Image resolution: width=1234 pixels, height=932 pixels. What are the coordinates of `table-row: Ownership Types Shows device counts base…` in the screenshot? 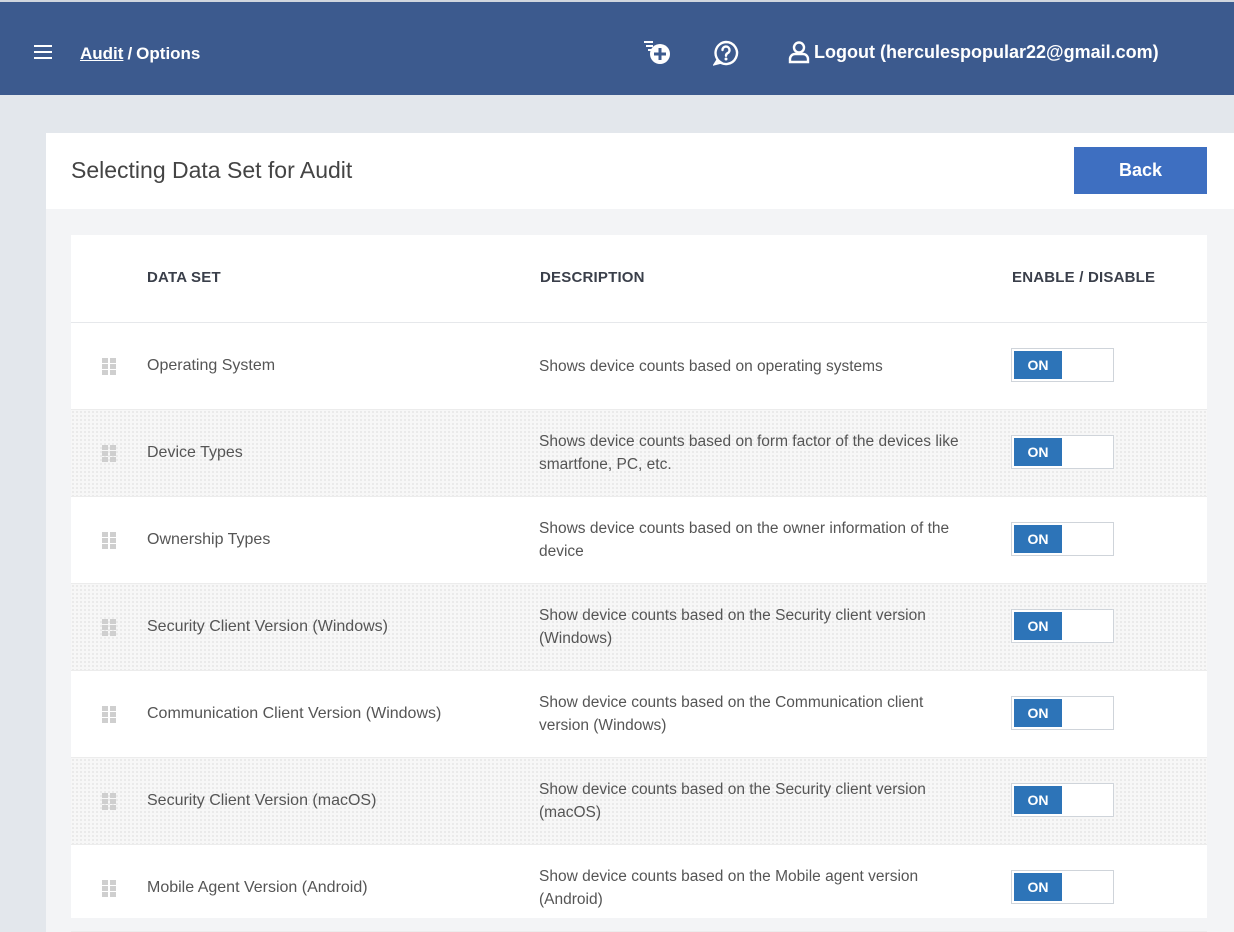 It's located at (639, 540).